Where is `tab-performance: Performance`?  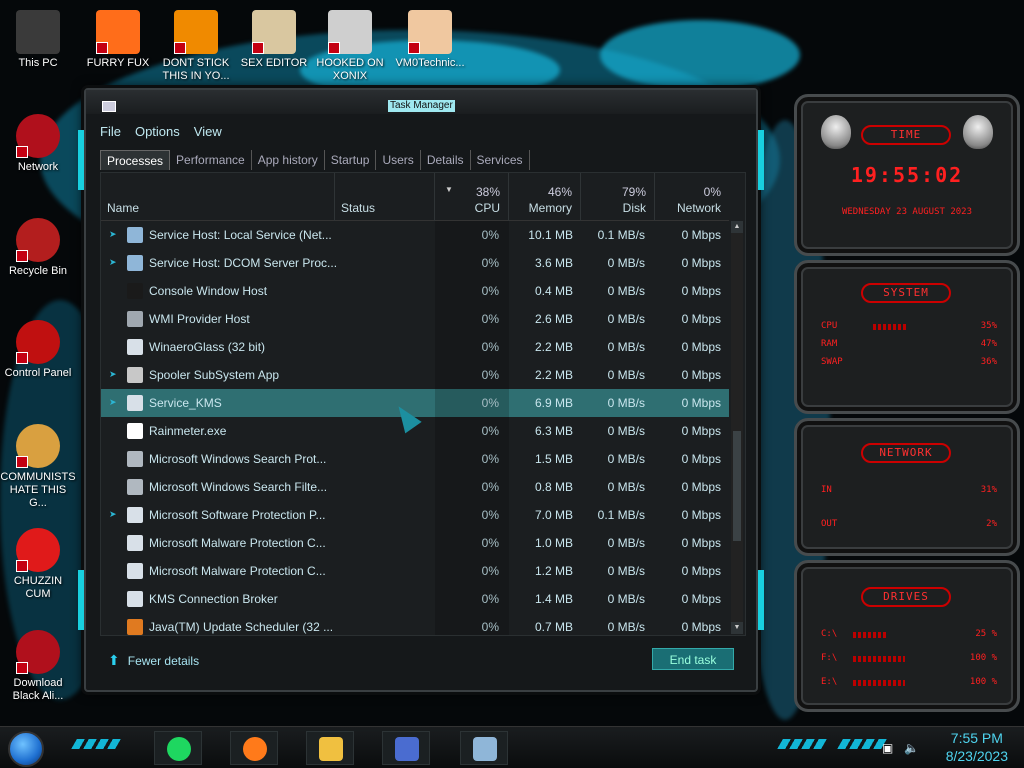
tab-performance: Performance is located at coordinates (211, 160).